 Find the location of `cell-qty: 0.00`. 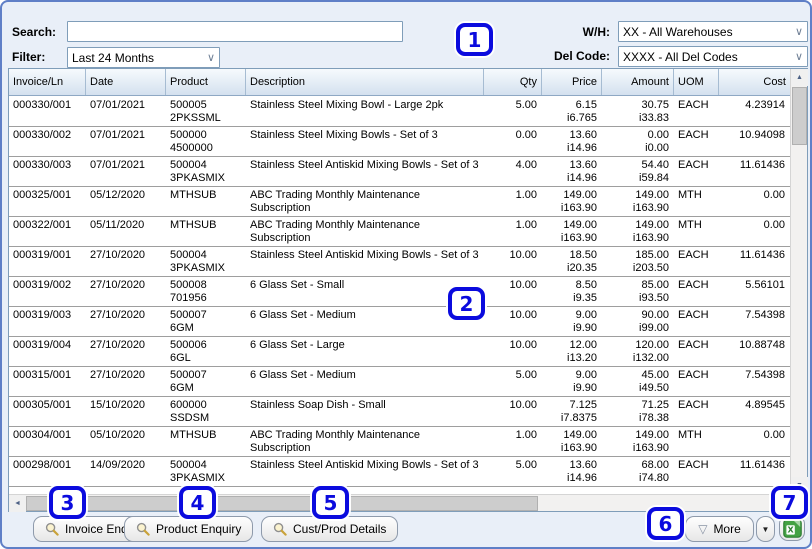

cell-qty: 0.00 is located at coordinates (526, 135).